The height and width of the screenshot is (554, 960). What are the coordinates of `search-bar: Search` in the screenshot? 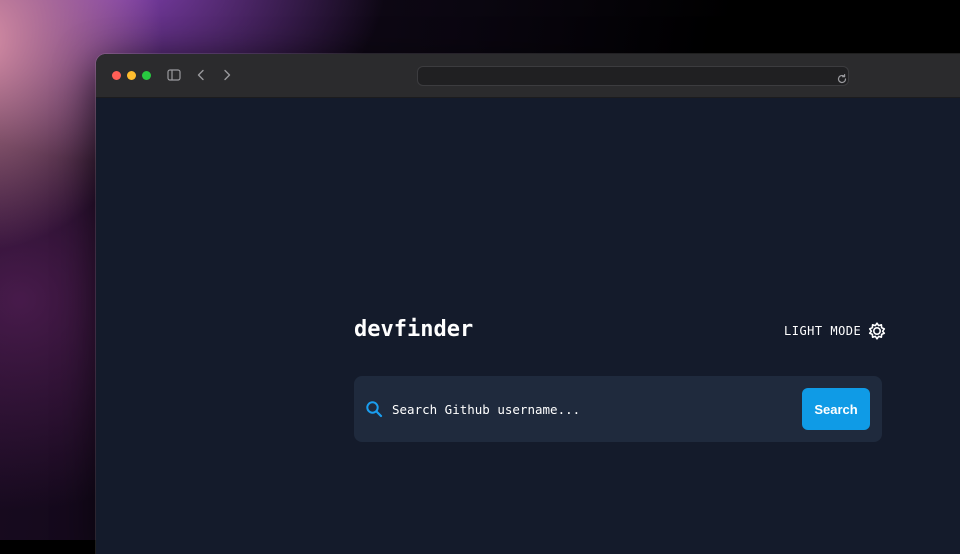 It's located at (618, 409).